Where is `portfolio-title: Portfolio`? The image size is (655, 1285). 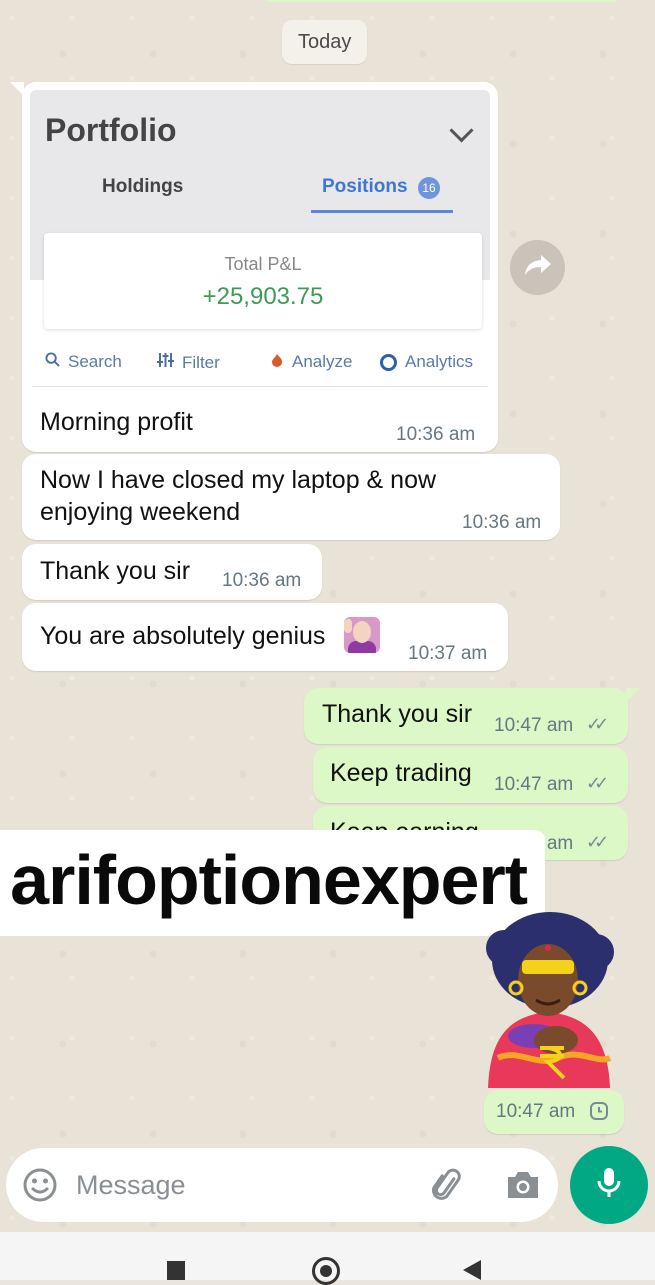
portfolio-title: Portfolio is located at coordinates (111, 130).